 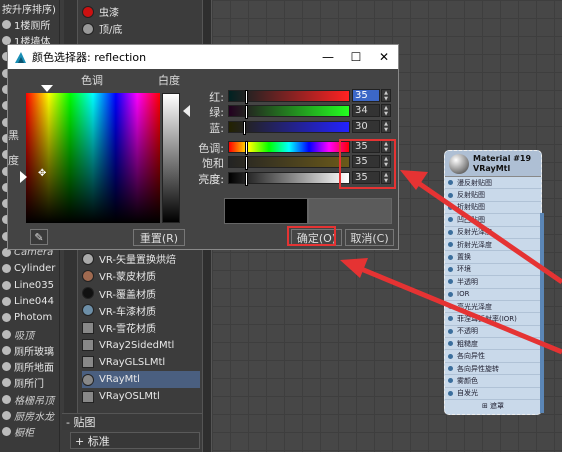 I want to click on maps-section-header: - 贴图, so click(x=132, y=421).